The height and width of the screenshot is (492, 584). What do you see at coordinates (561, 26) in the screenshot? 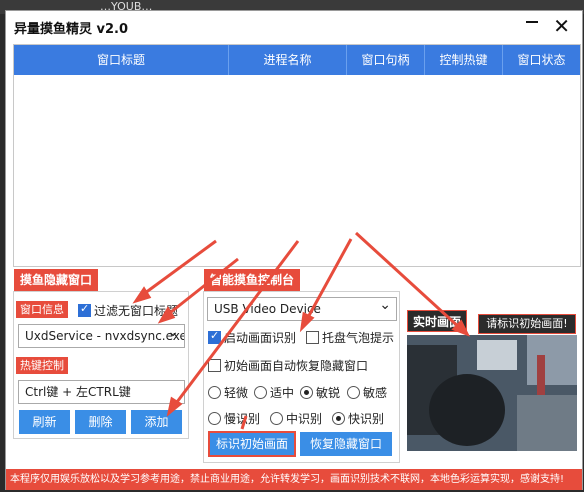
I see `close-button: ✕` at bounding box center [561, 26].